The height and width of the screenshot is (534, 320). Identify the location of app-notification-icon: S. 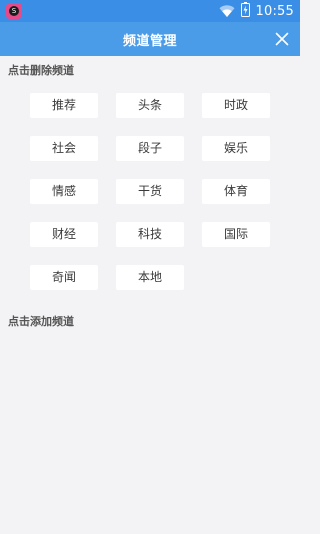
(14, 11).